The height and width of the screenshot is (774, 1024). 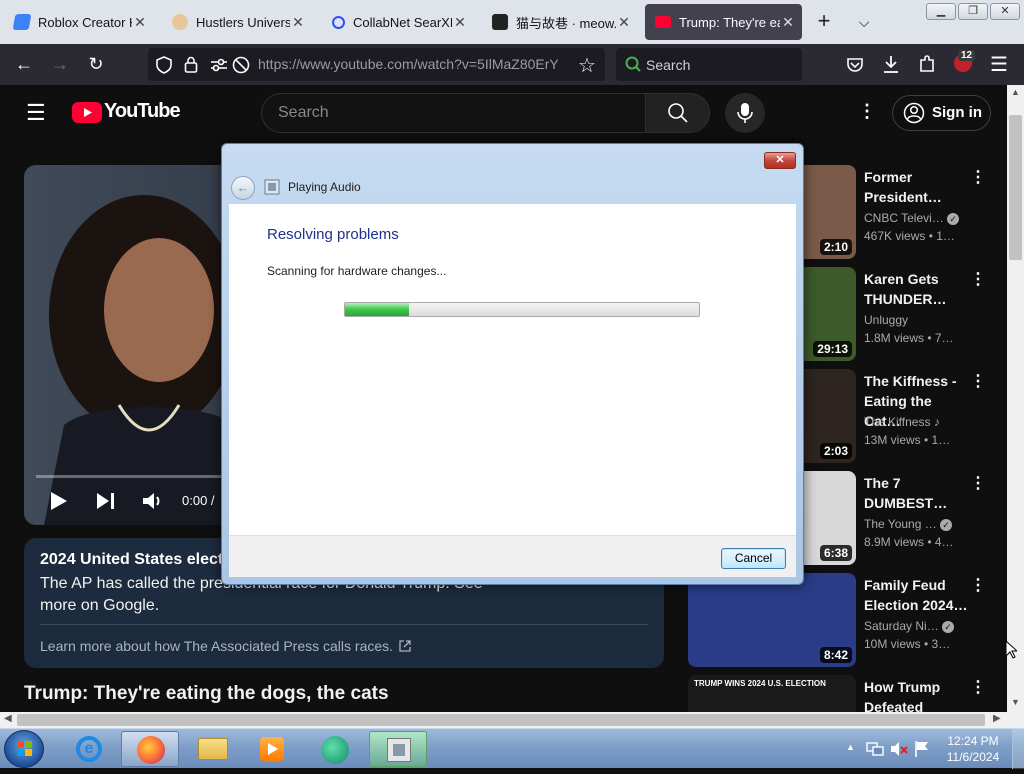 What do you see at coordinates (973, 11) in the screenshot?
I see `restore-button: ❐` at bounding box center [973, 11].